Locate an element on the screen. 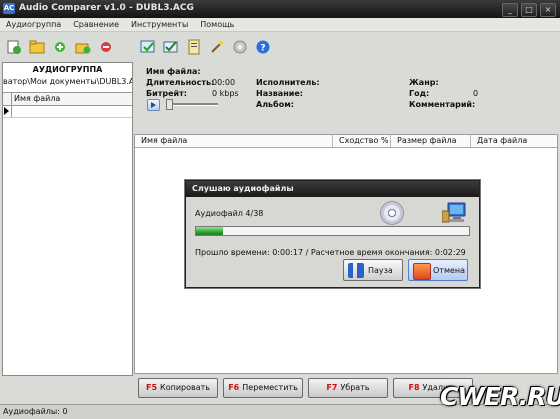 This screenshot has height=419, width=560. computer-icon is located at coordinates (454, 212).